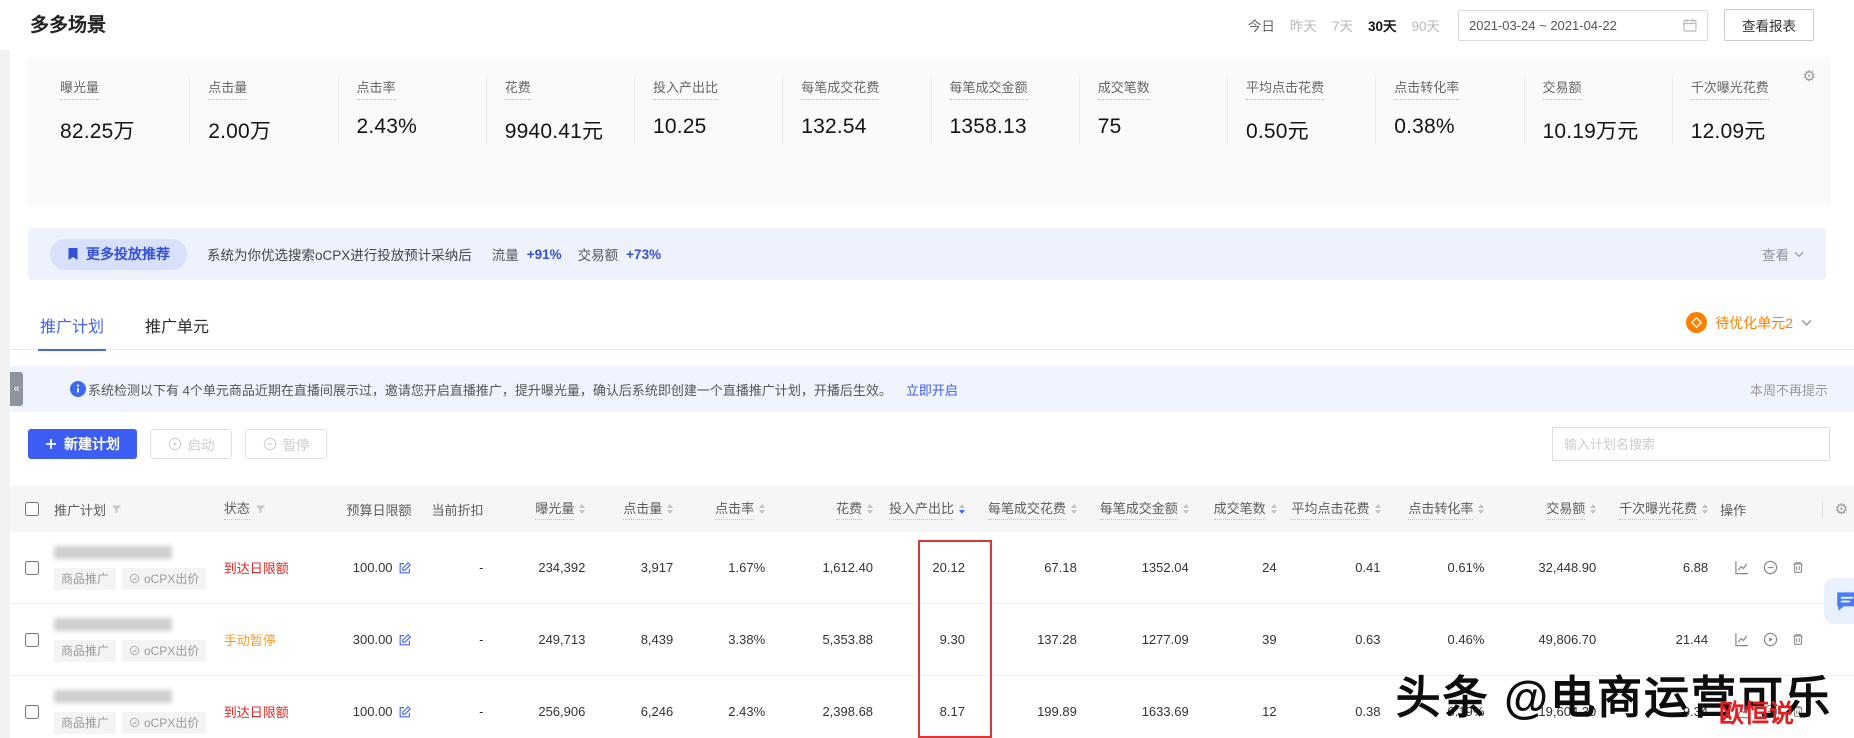 Image resolution: width=1854 pixels, height=738 pixels. What do you see at coordinates (376, 509) in the screenshot?
I see `header-cell-budget: 预算日限额` at bounding box center [376, 509].